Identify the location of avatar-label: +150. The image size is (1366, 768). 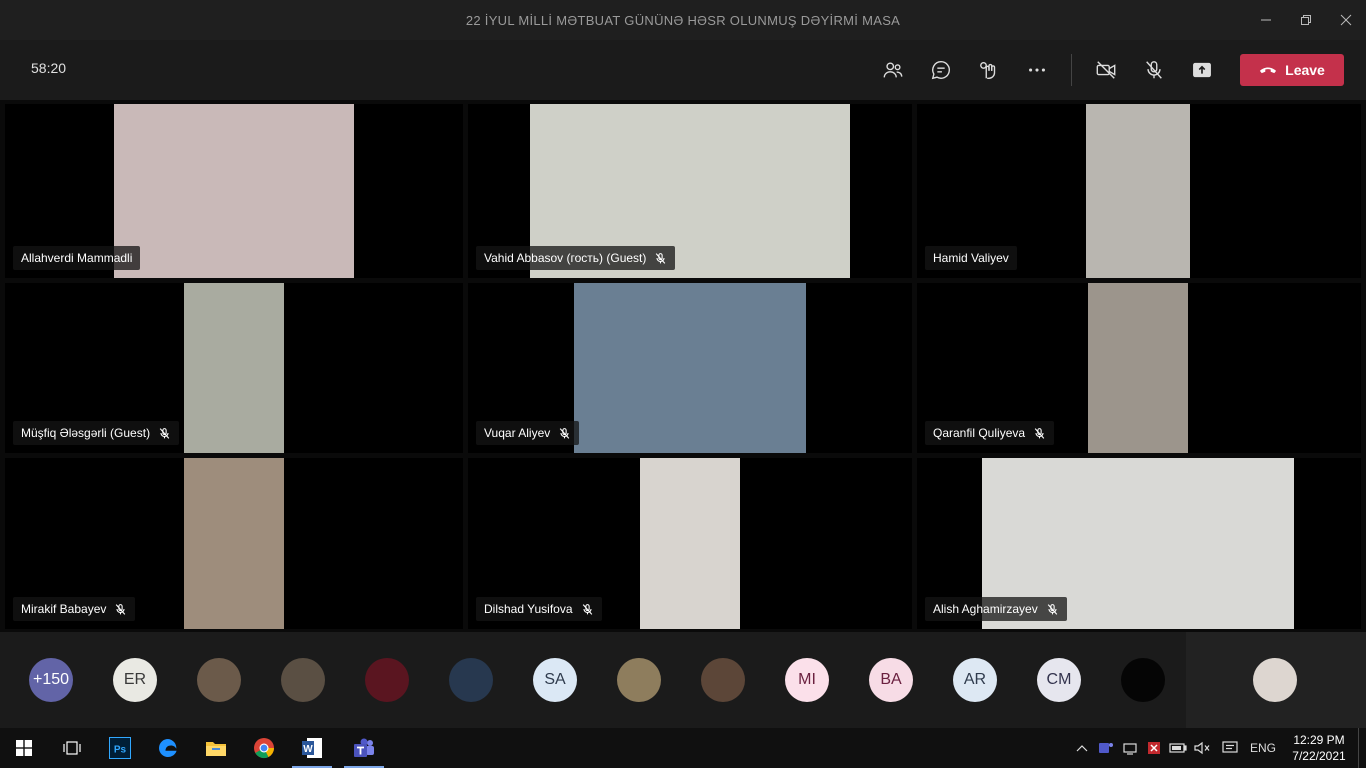
(51, 679).